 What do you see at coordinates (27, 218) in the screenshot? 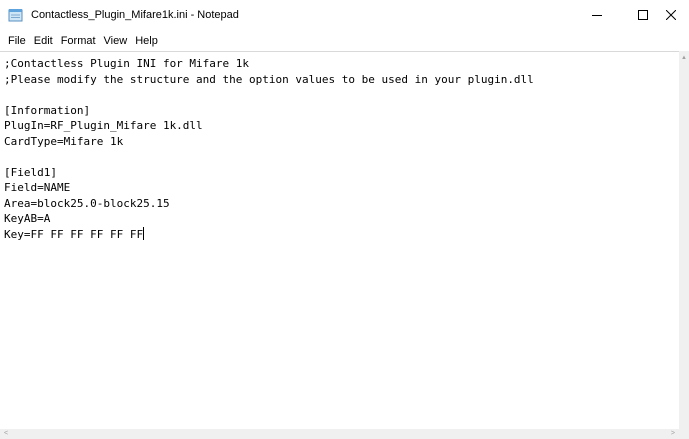
I see `editor-line: KeyAB=A` at bounding box center [27, 218].